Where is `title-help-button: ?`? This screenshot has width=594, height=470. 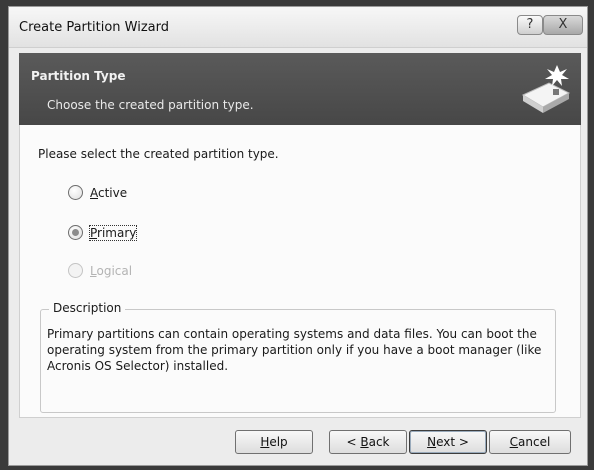
title-help-button: ? is located at coordinates (530, 25).